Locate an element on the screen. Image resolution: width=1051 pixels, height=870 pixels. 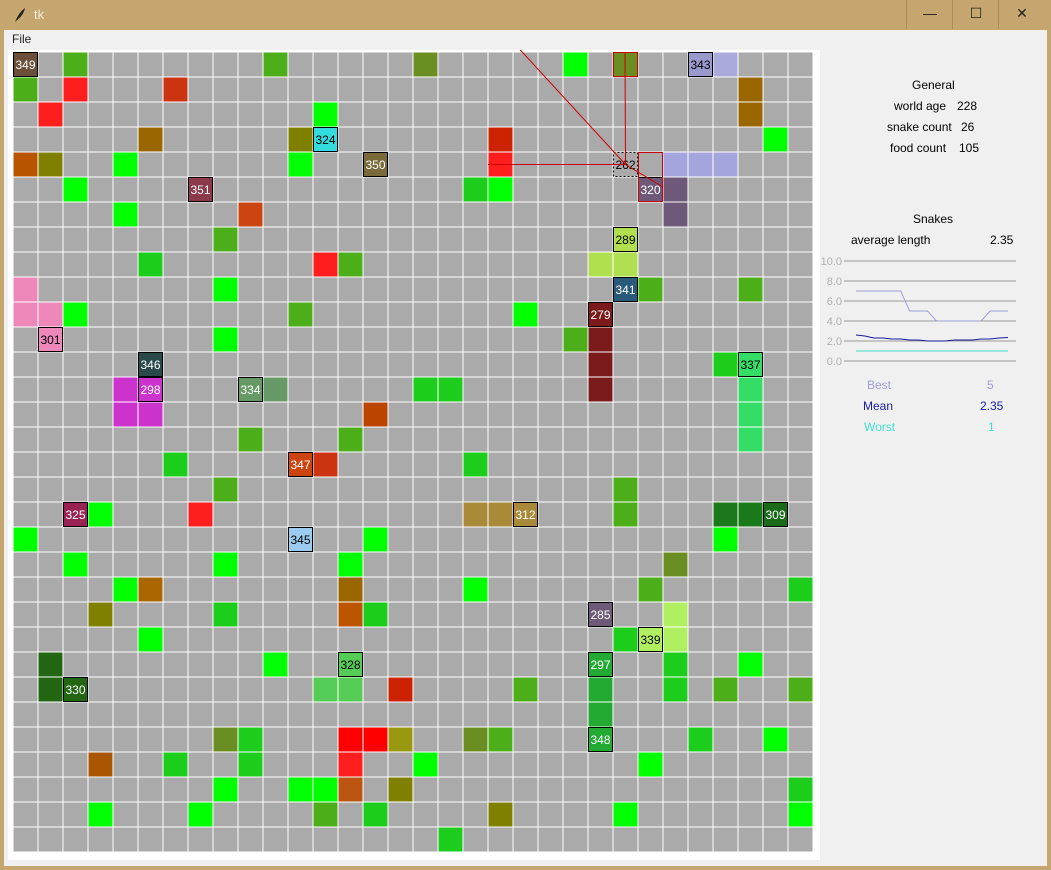
snake-id-label: 289 is located at coordinates (625, 240).